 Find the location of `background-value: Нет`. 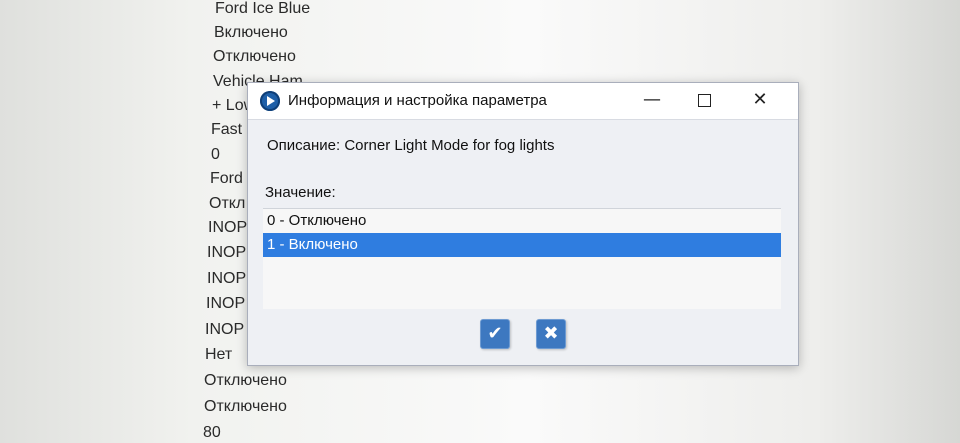

background-value: Нет is located at coordinates (218, 355).